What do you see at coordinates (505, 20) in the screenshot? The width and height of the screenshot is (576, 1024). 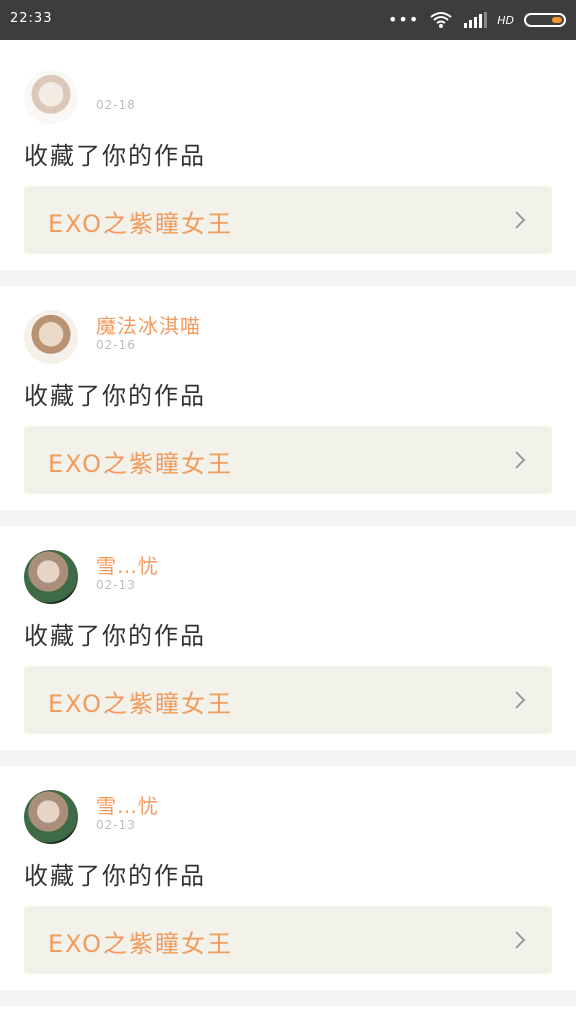 I see `network-hd-label: HD` at bounding box center [505, 20].